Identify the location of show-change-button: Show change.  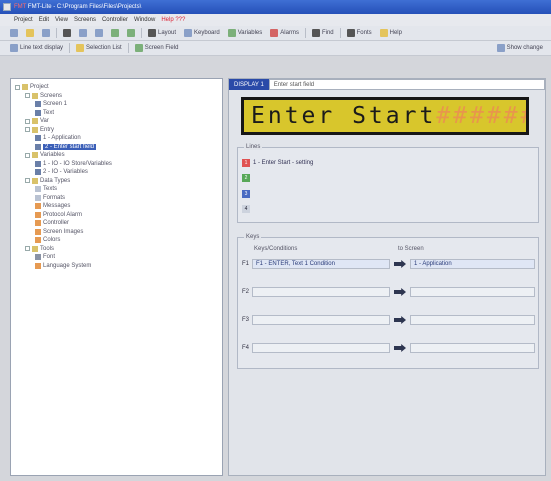
(520, 48).